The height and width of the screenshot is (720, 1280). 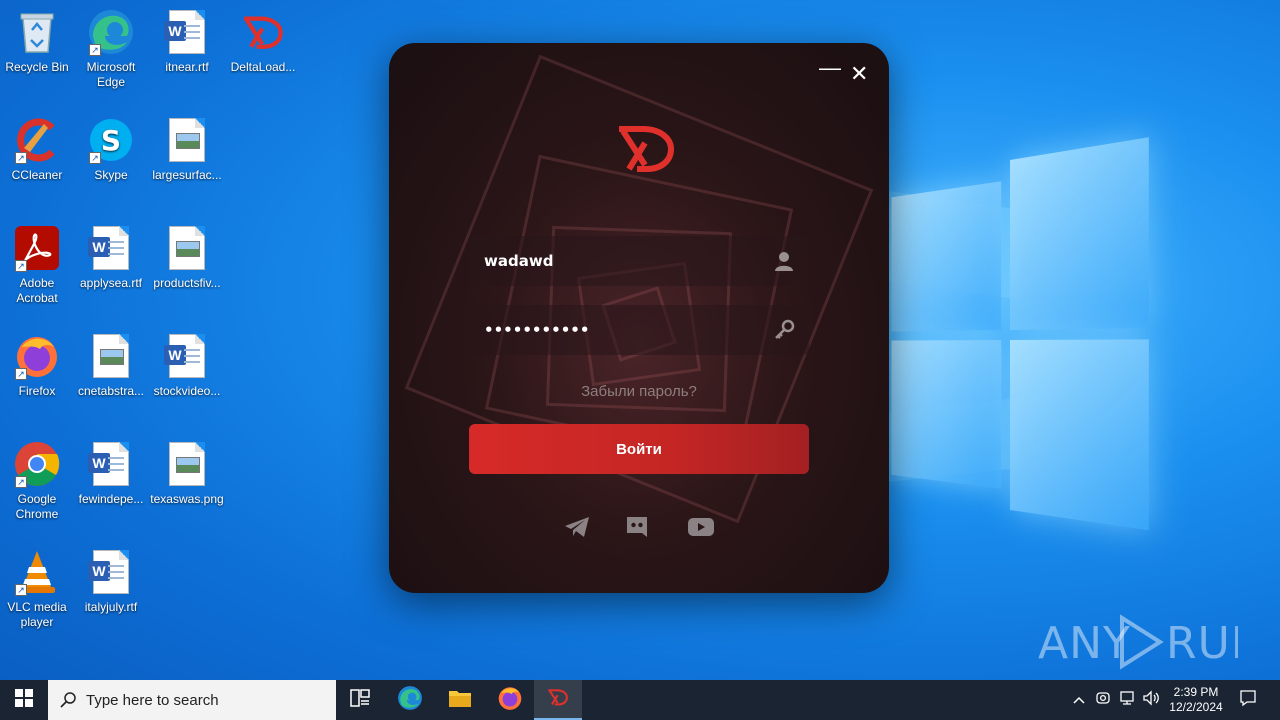 I want to click on desktop-icon-microsoft-edge: ↗ Microsoft Edge, so click(x=111, y=49).